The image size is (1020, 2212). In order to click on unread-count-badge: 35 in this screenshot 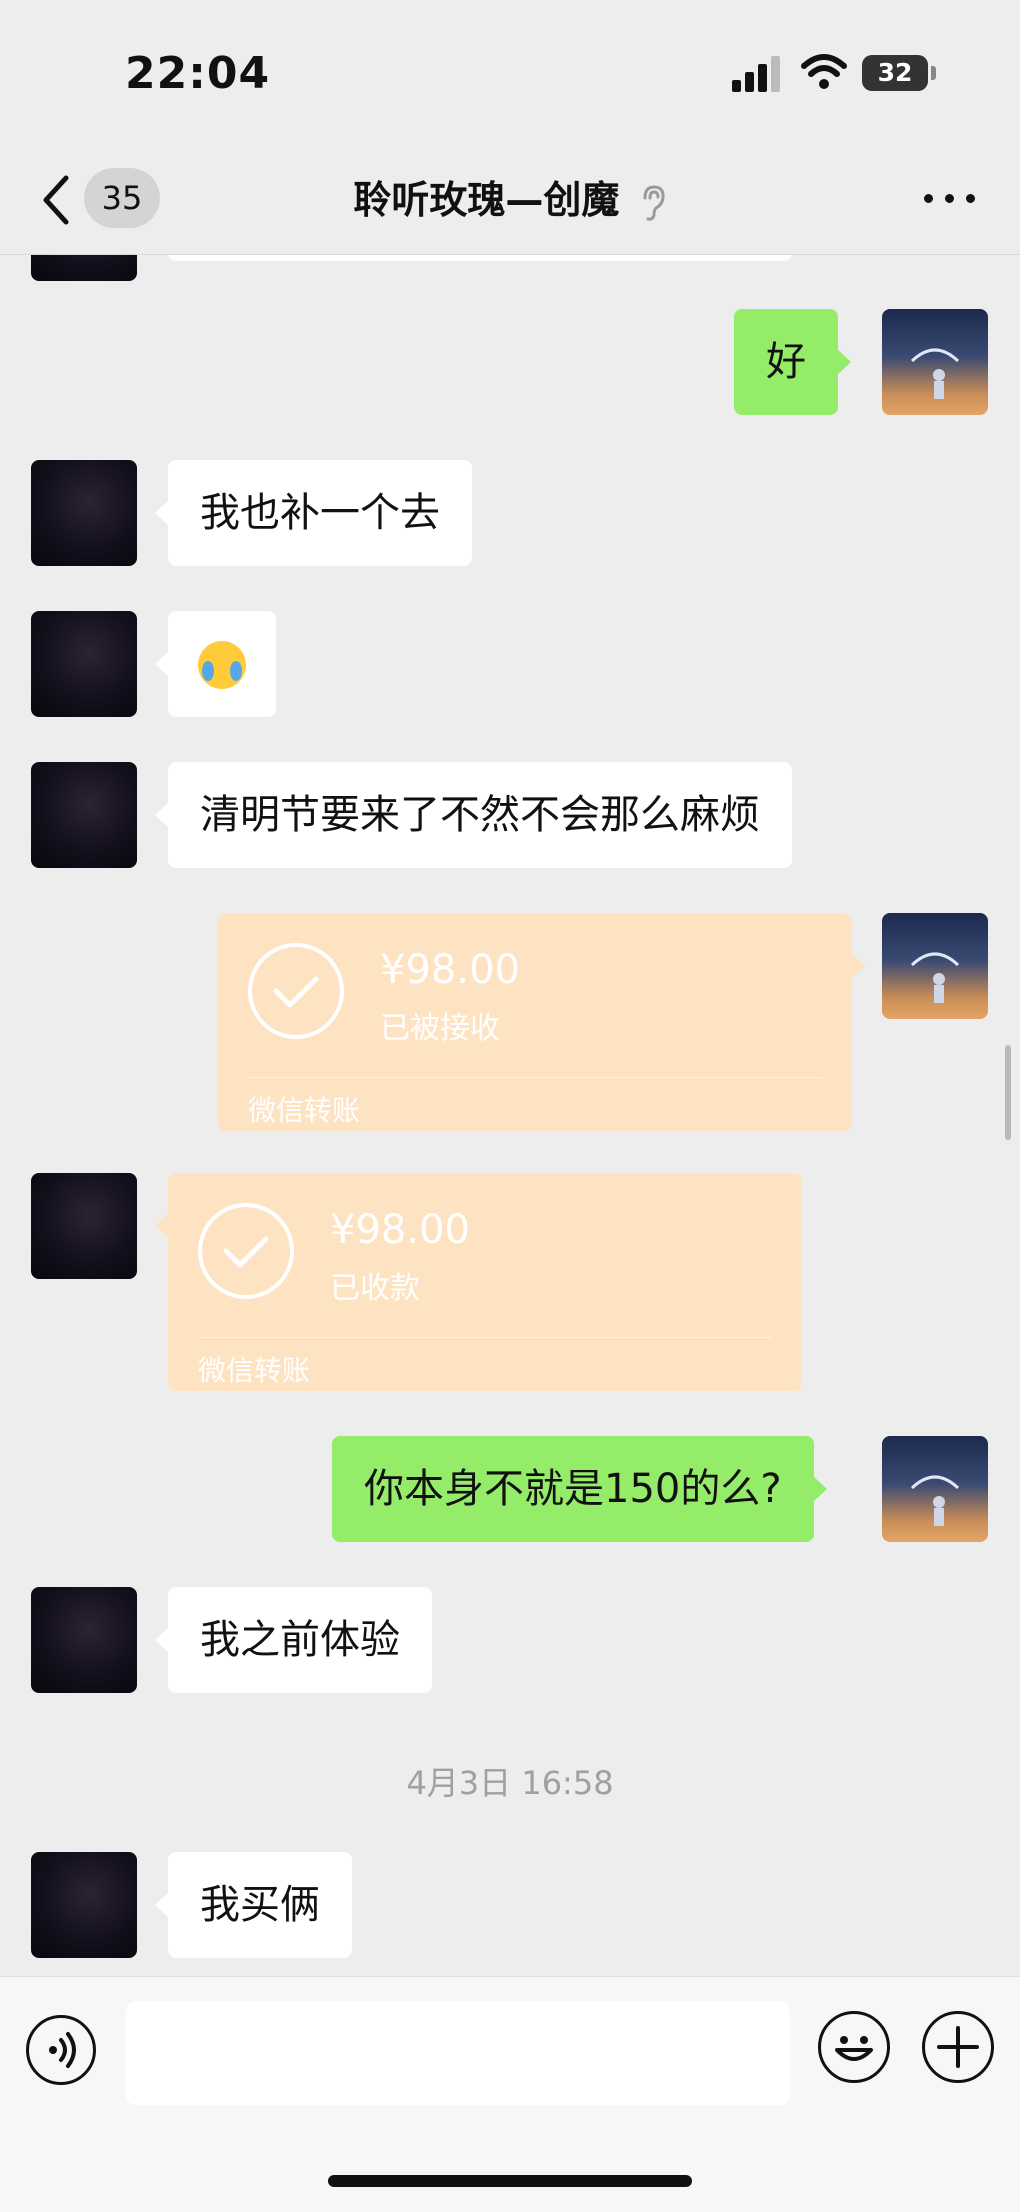, I will do `click(122, 198)`.